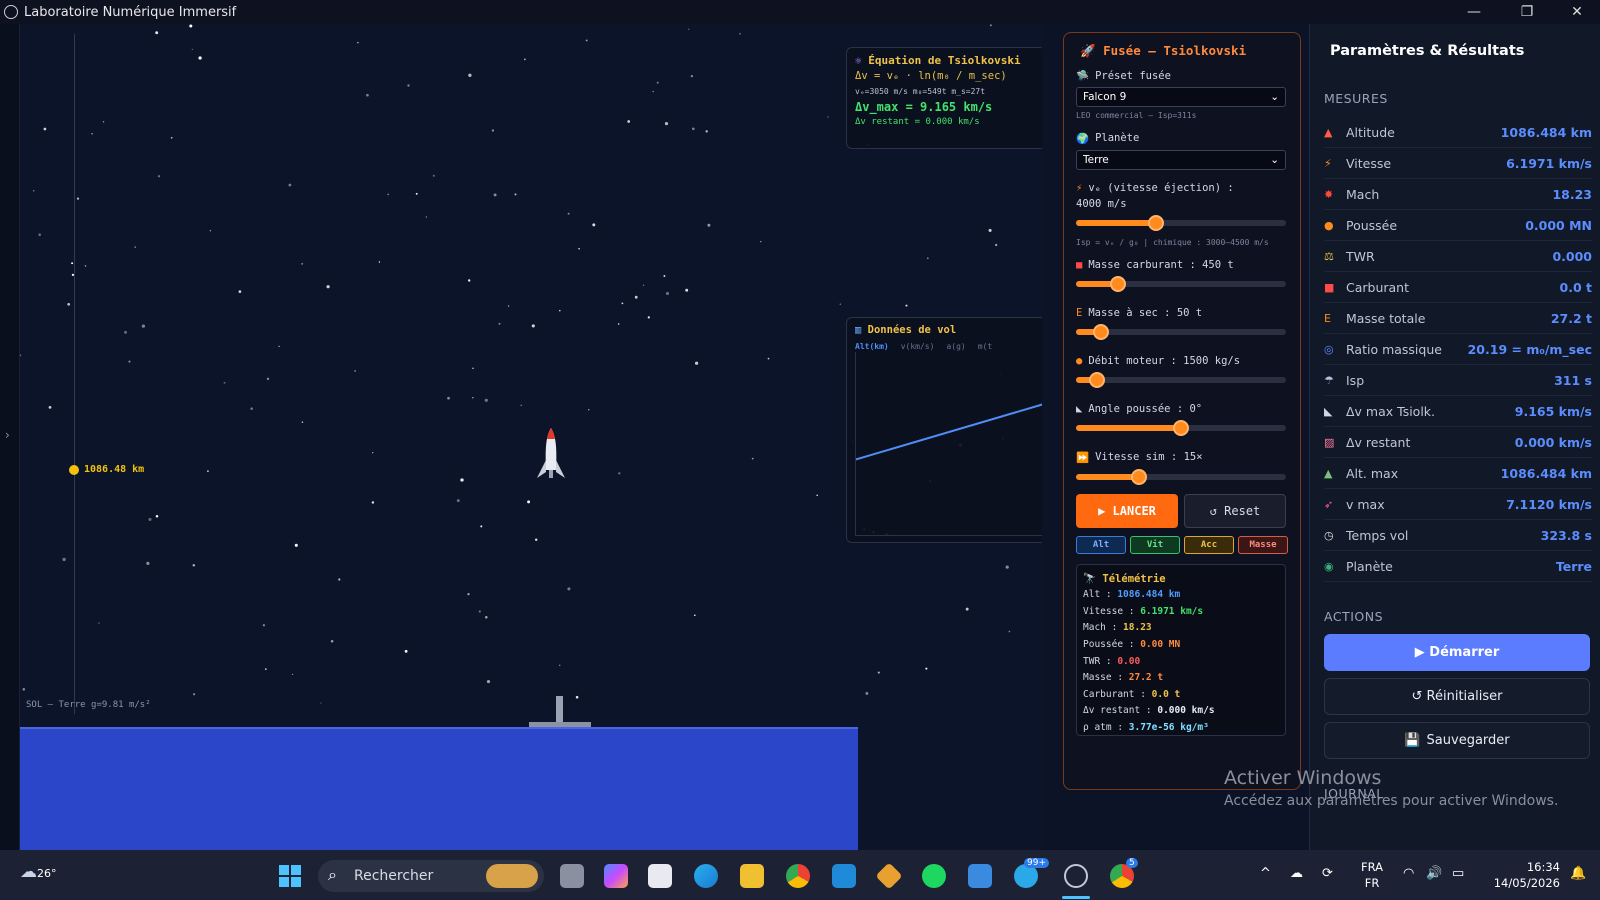 The width and height of the screenshot is (1600, 900). I want to click on copilot-icon, so click(616, 876).